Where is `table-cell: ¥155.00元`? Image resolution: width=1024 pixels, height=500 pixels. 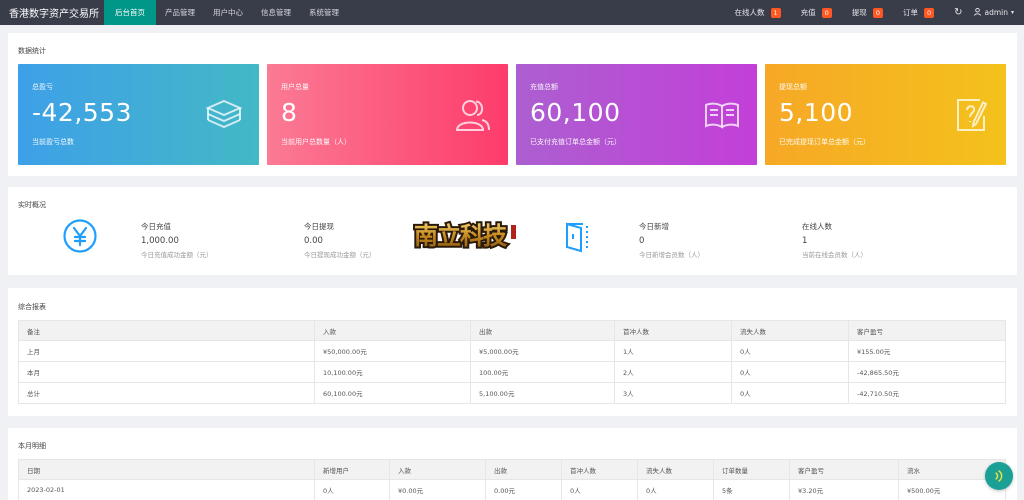 table-cell: ¥155.00元 is located at coordinates (927, 351).